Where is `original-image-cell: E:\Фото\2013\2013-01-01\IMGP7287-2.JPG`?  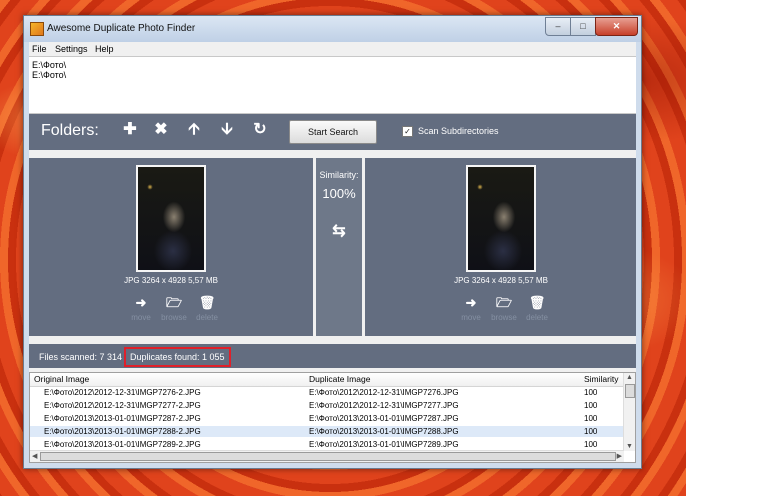
original-image-cell: E:\Фото\2013\2013-01-01\IMGP7287-2.JPG is located at coordinates (122, 418).